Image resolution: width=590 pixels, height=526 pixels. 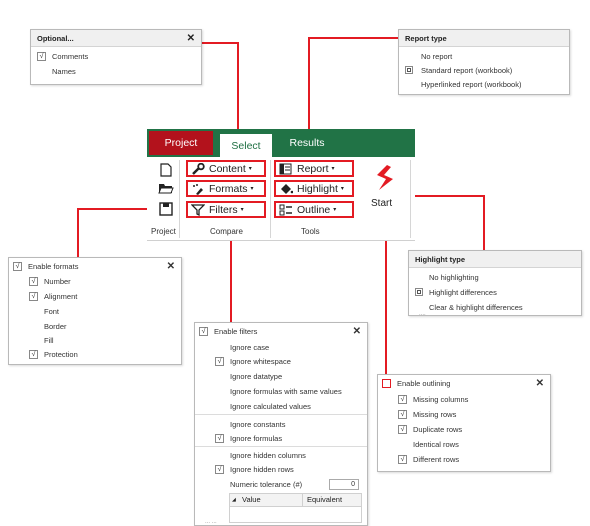 I want to click on option-label: No report, so click(x=437, y=56).